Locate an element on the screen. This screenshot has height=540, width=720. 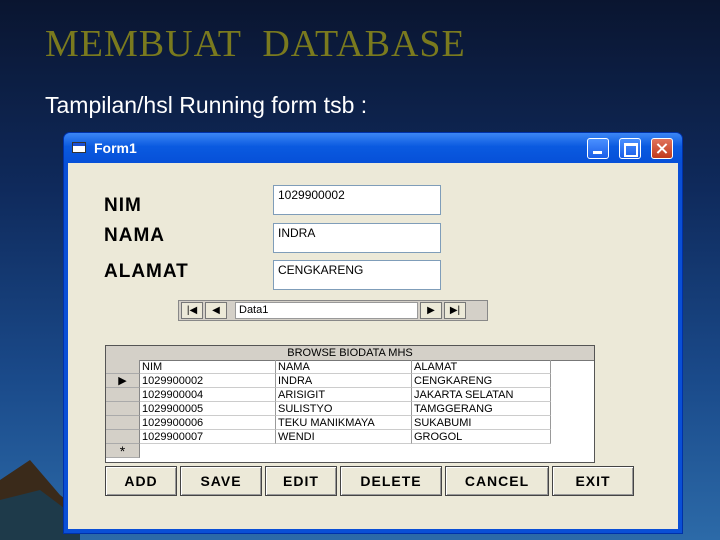
maximize-button is located at coordinates (630, 148).